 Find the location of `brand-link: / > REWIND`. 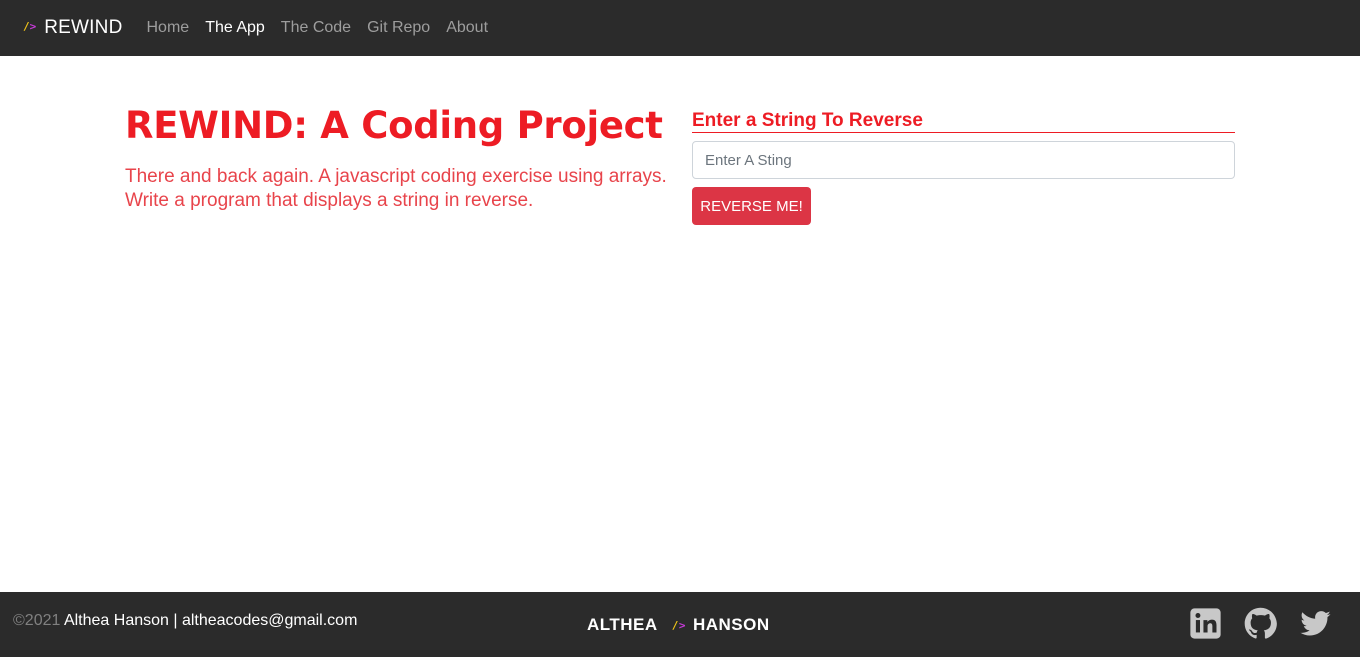

brand-link: / > REWIND is located at coordinates (73, 28).